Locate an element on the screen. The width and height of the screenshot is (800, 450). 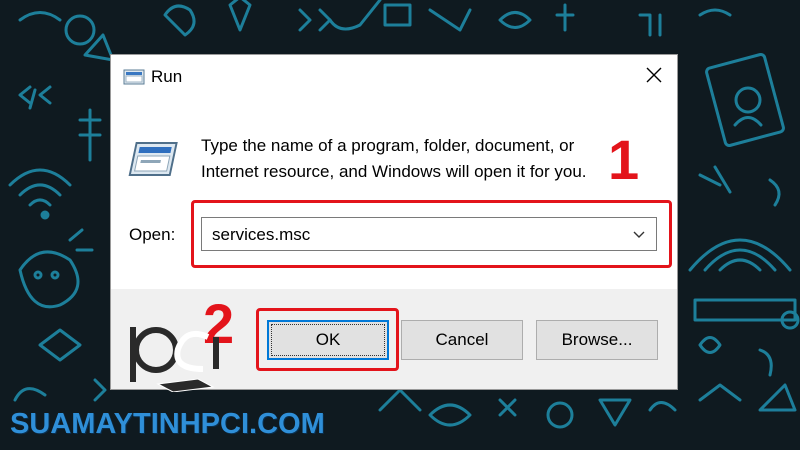
highlight-ok-button is located at coordinates (327, 339).